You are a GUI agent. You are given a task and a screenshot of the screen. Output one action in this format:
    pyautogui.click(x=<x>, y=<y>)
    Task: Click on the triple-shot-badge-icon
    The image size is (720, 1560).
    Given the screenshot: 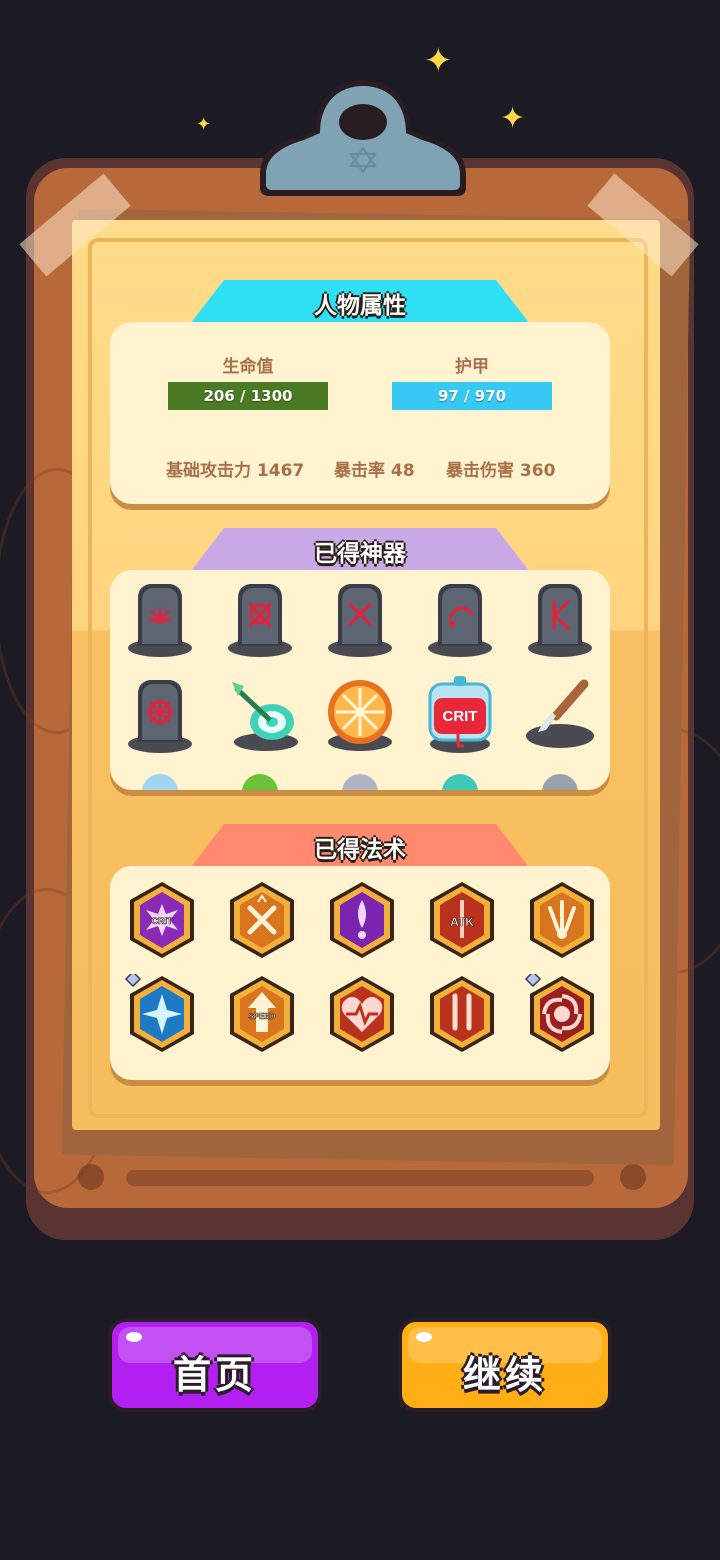 What is the action you would take?
    pyautogui.click(x=562, y=921)
    